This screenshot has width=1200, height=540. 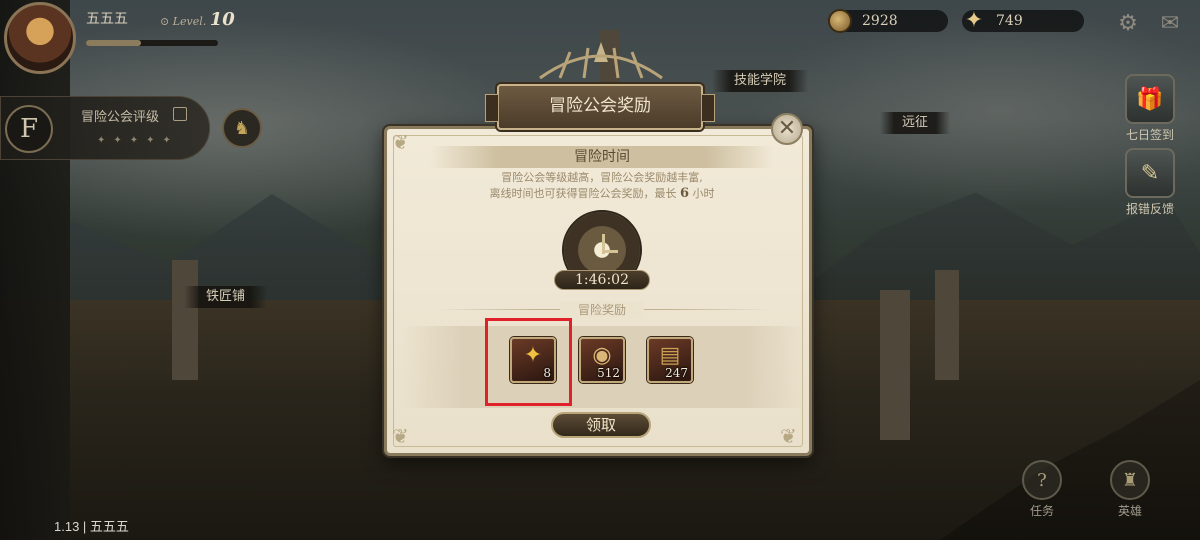 What do you see at coordinates (601, 425) in the screenshot?
I see `claim-button: 领取` at bounding box center [601, 425].